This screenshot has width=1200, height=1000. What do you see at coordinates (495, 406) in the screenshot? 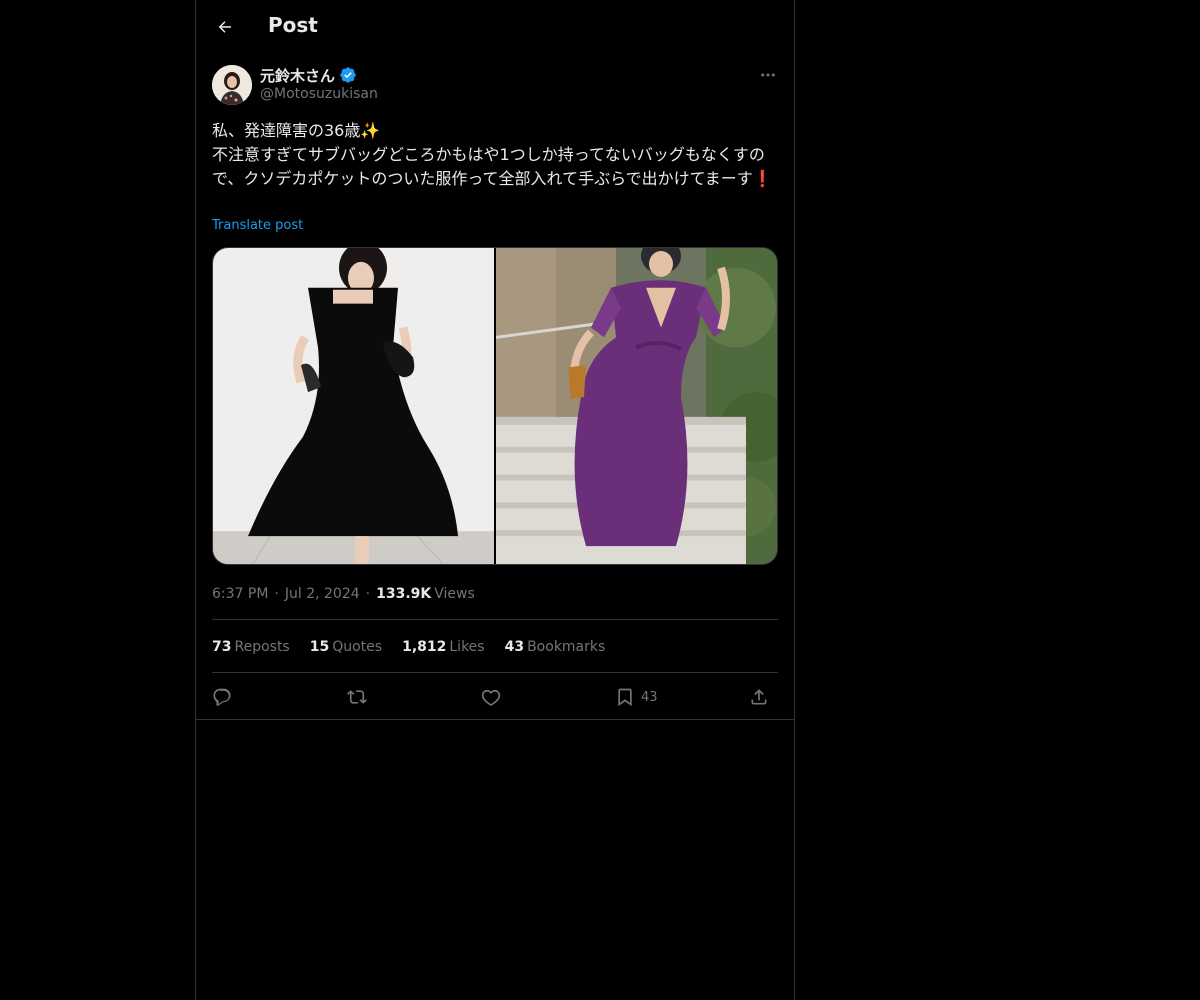
I see `media-grid` at bounding box center [495, 406].